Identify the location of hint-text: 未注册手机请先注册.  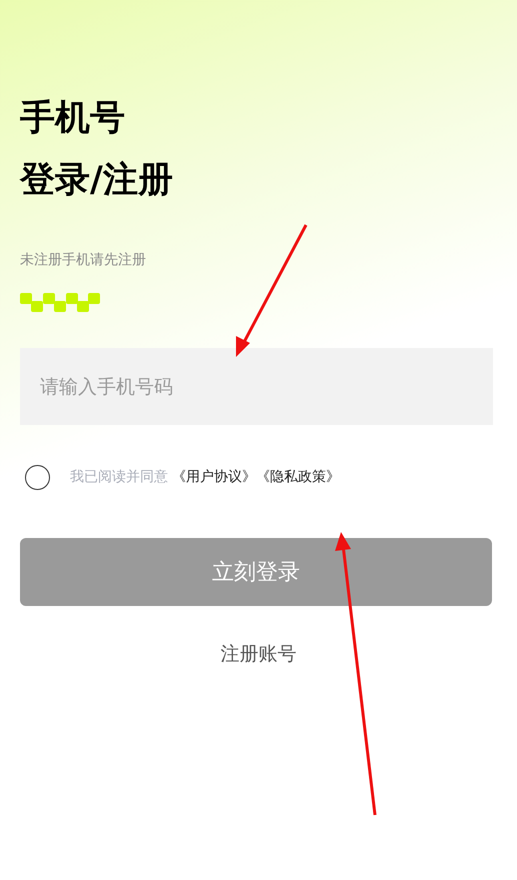
(83, 260).